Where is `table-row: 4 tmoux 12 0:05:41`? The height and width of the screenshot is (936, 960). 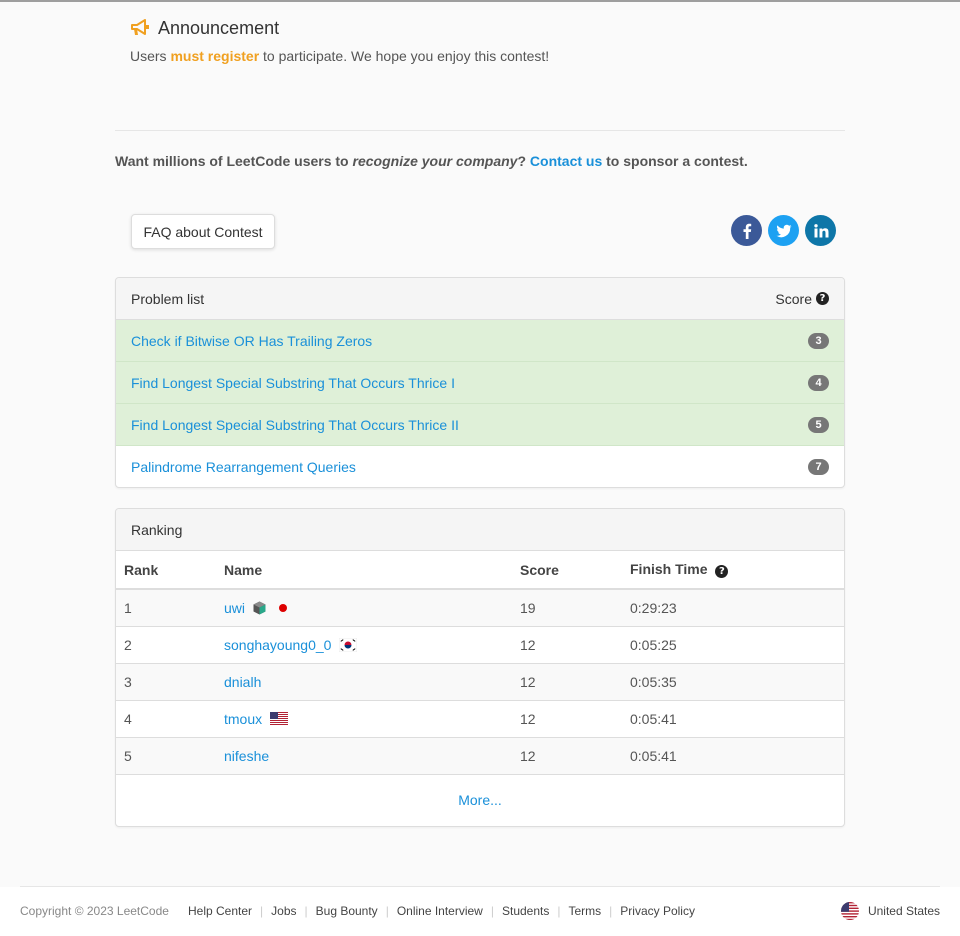
table-row: 4 tmoux 12 0:05:41 is located at coordinates (480, 719).